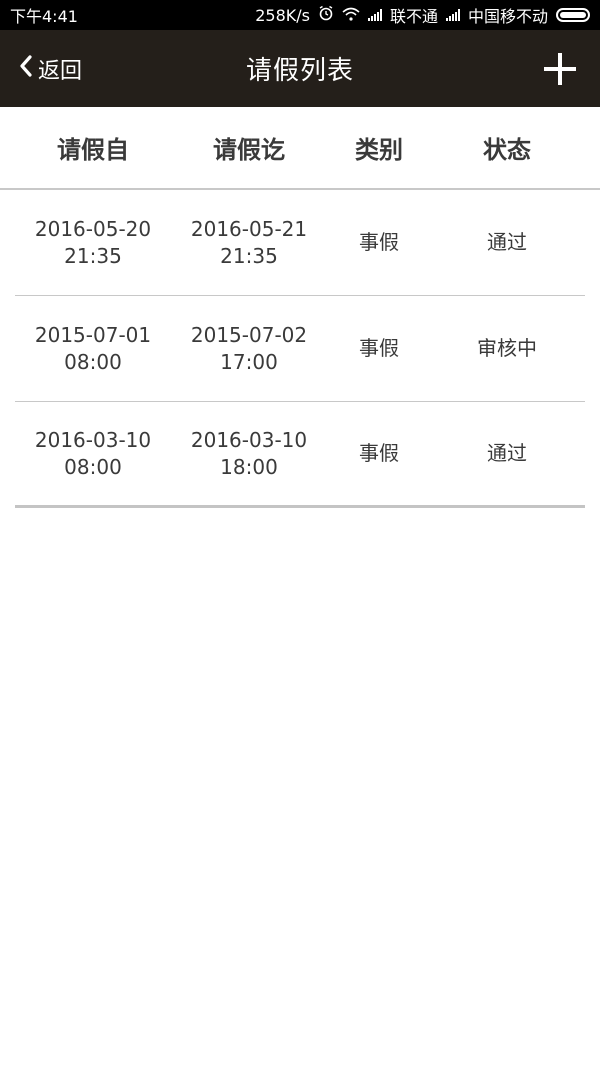 Image resolution: width=600 pixels, height=1067 pixels. What do you see at coordinates (351, 15) in the screenshot?
I see `wifi-icon` at bounding box center [351, 15].